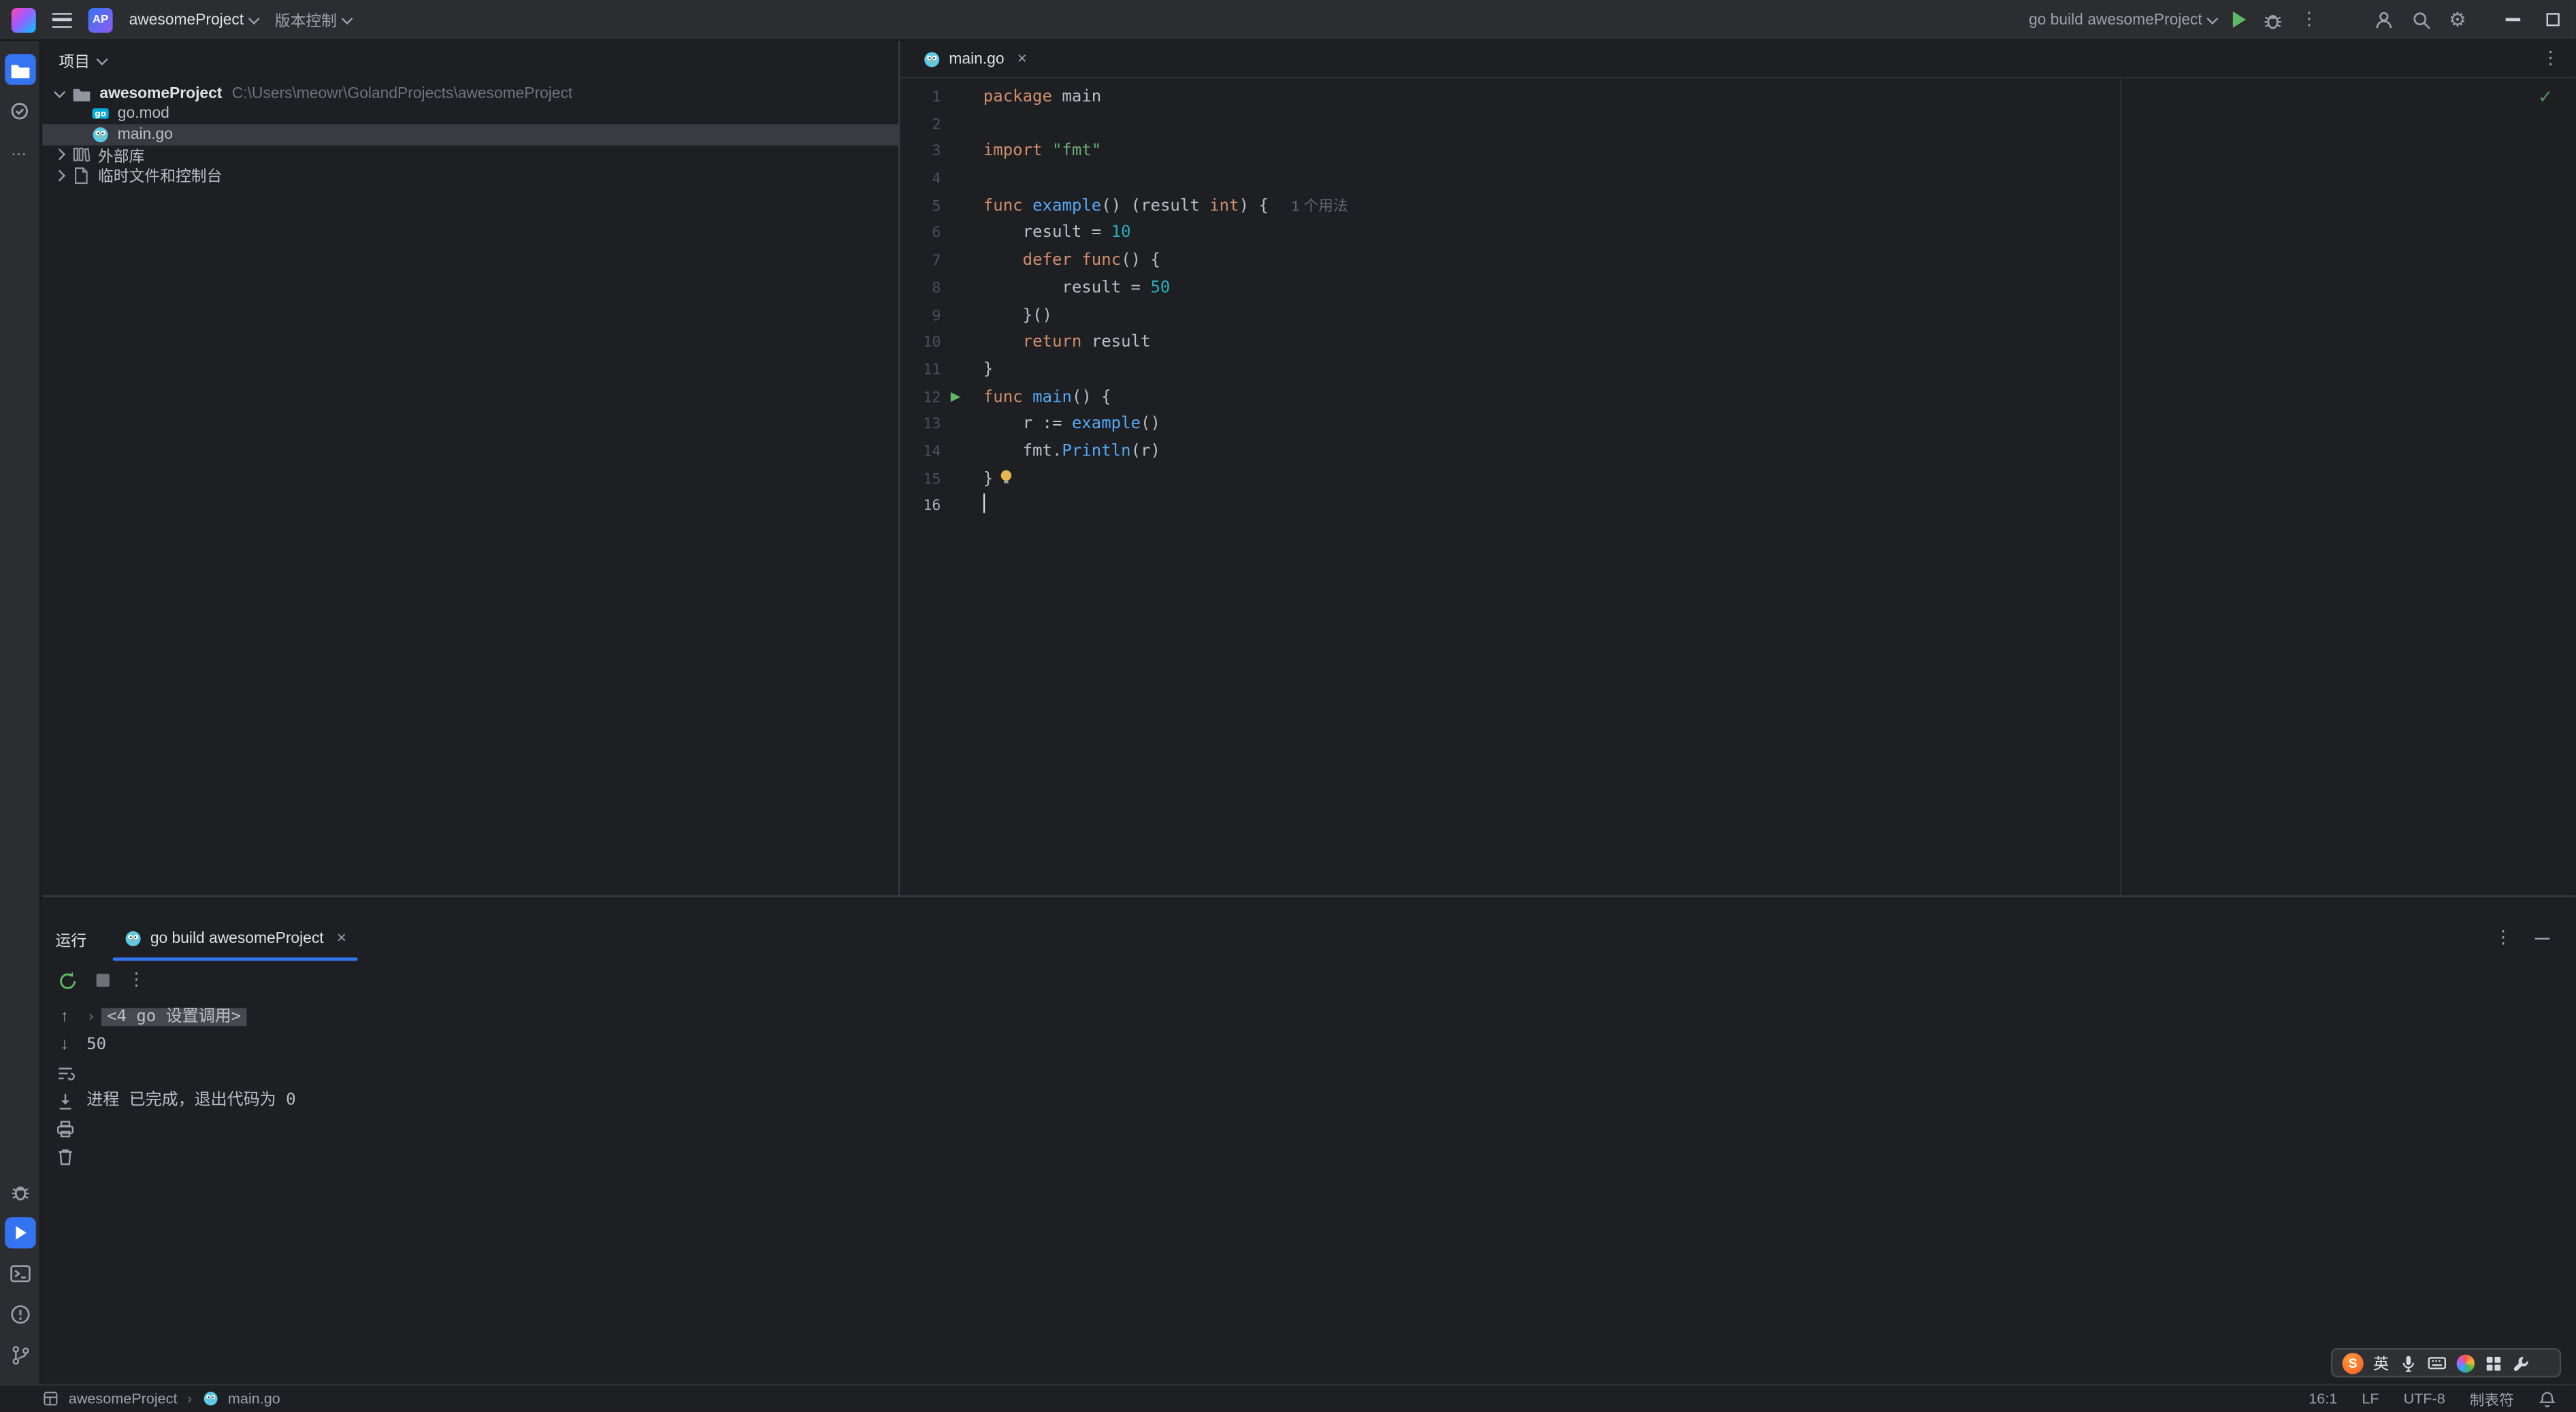 The image size is (2576, 1412). Describe the element at coordinates (2309, 19) in the screenshot. I see `more-actions-icon: ⋮` at that location.